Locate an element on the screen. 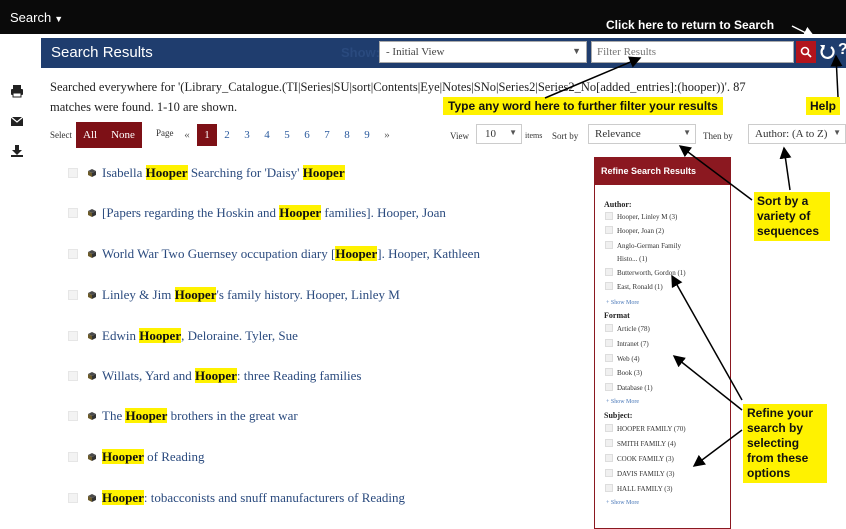 The height and width of the screenshot is (529, 846). author-facet-option: Histo... (1) is located at coordinates (665, 259).